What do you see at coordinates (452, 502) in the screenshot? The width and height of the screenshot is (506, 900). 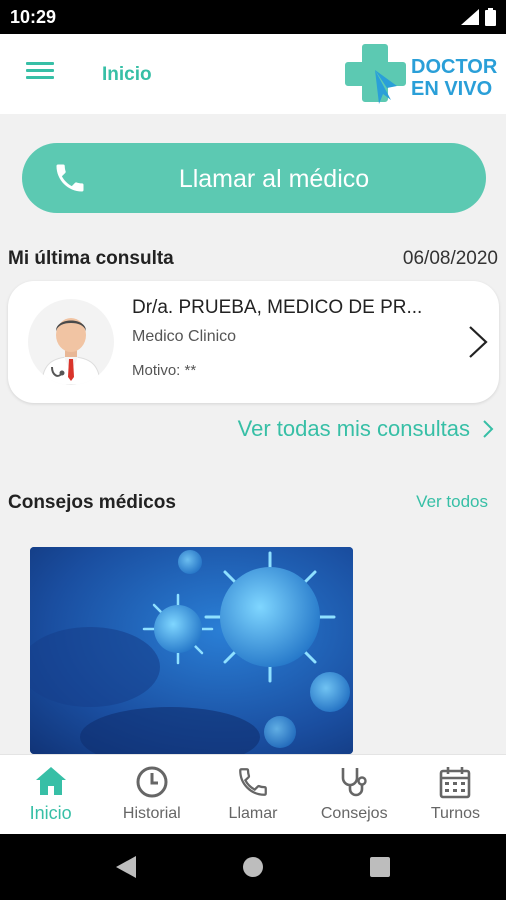 I see `see-all-tips-link: Ver todos` at bounding box center [452, 502].